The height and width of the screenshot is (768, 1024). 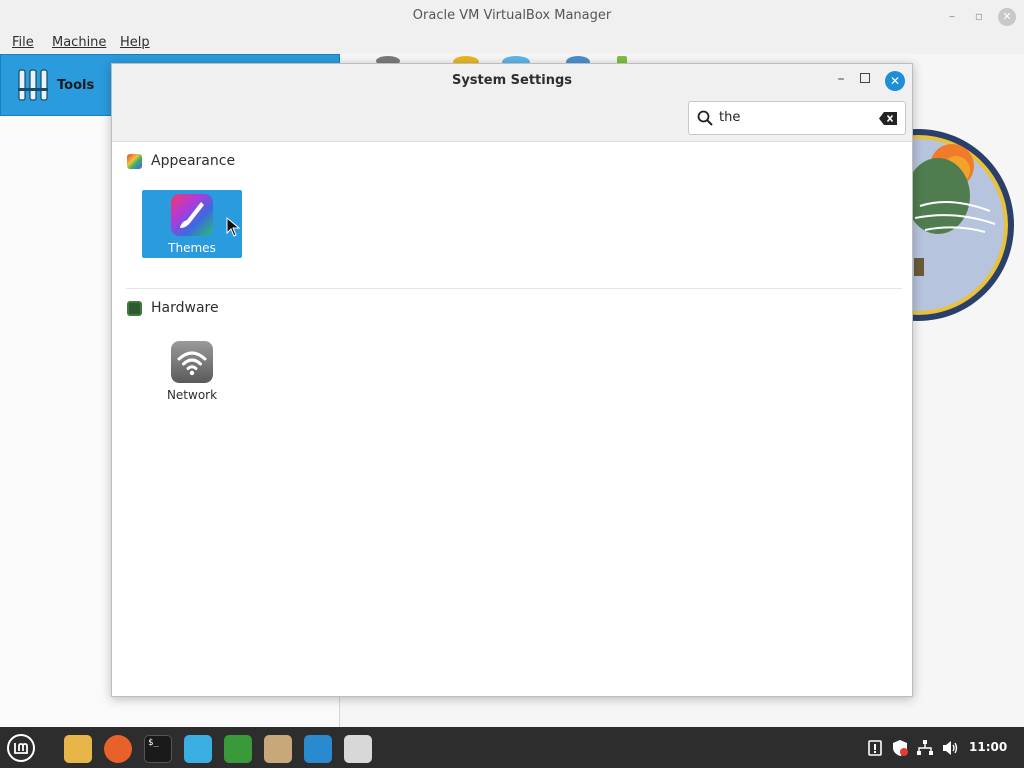 I want to click on menu-icon, so click(x=21, y=748).